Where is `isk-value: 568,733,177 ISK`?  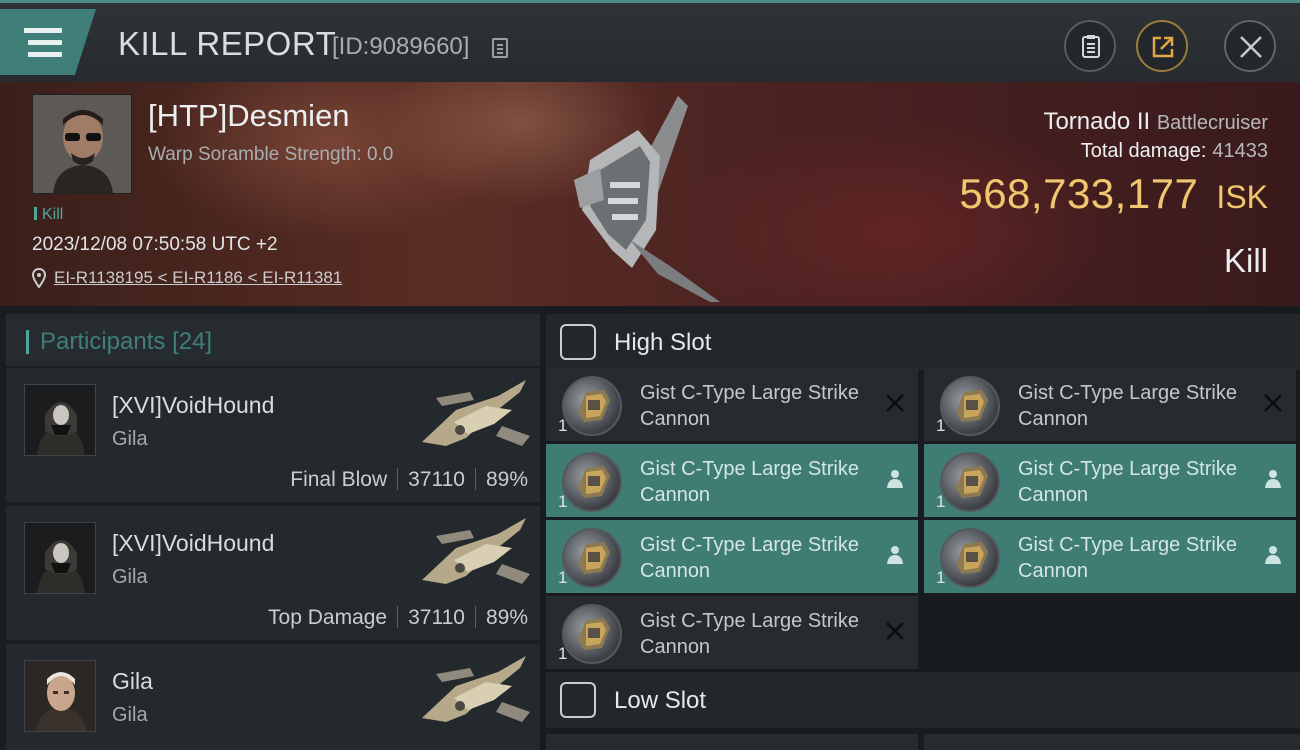
isk-value: 568,733,177 ISK is located at coordinates (1113, 194).